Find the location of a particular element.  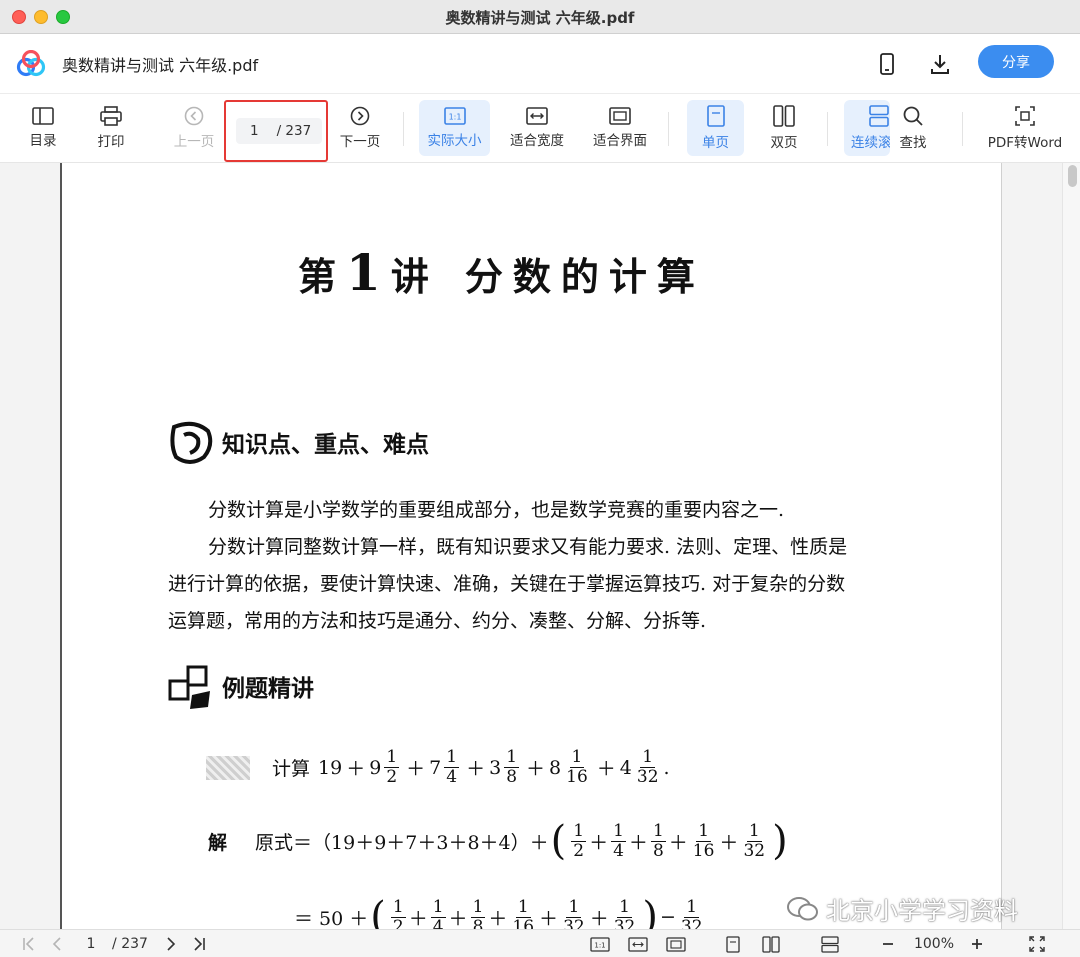

fullscreen-icon is located at coordinates (1037, 944).